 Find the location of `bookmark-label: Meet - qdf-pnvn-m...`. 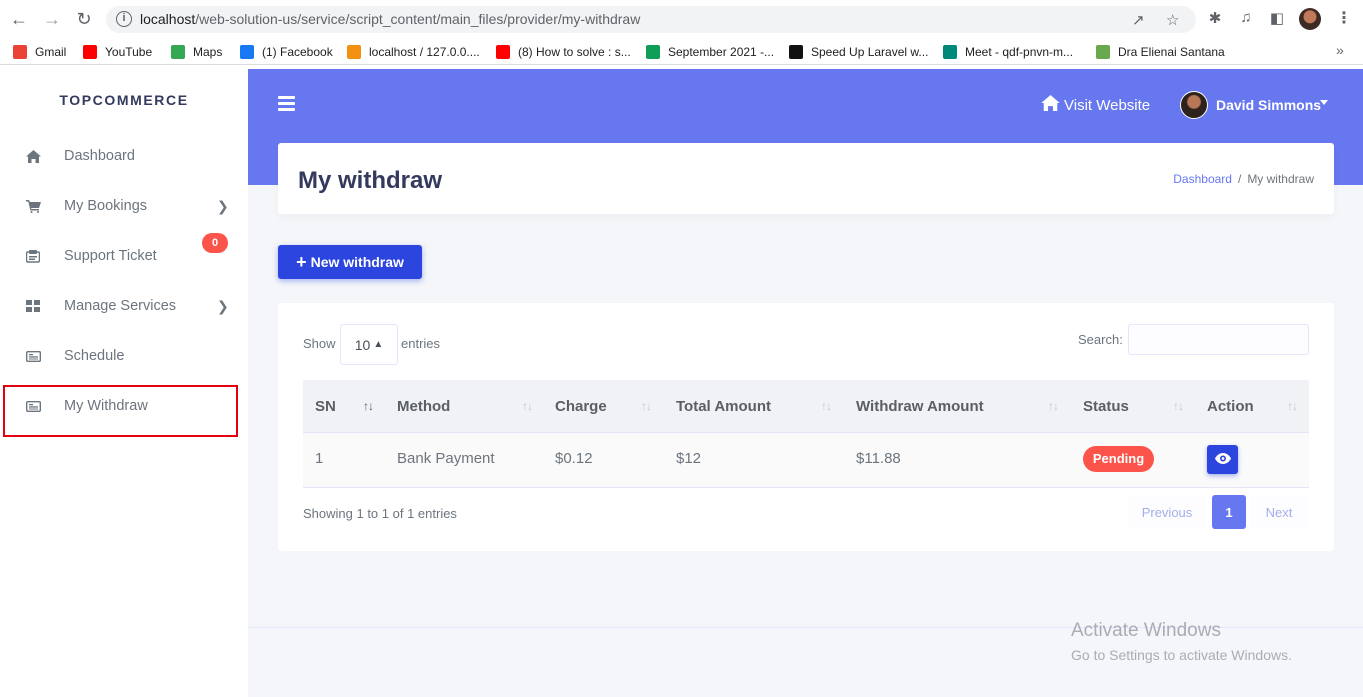

bookmark-label: Meet - qdf-pnvn-m... is located at coordinates (1019, 52).